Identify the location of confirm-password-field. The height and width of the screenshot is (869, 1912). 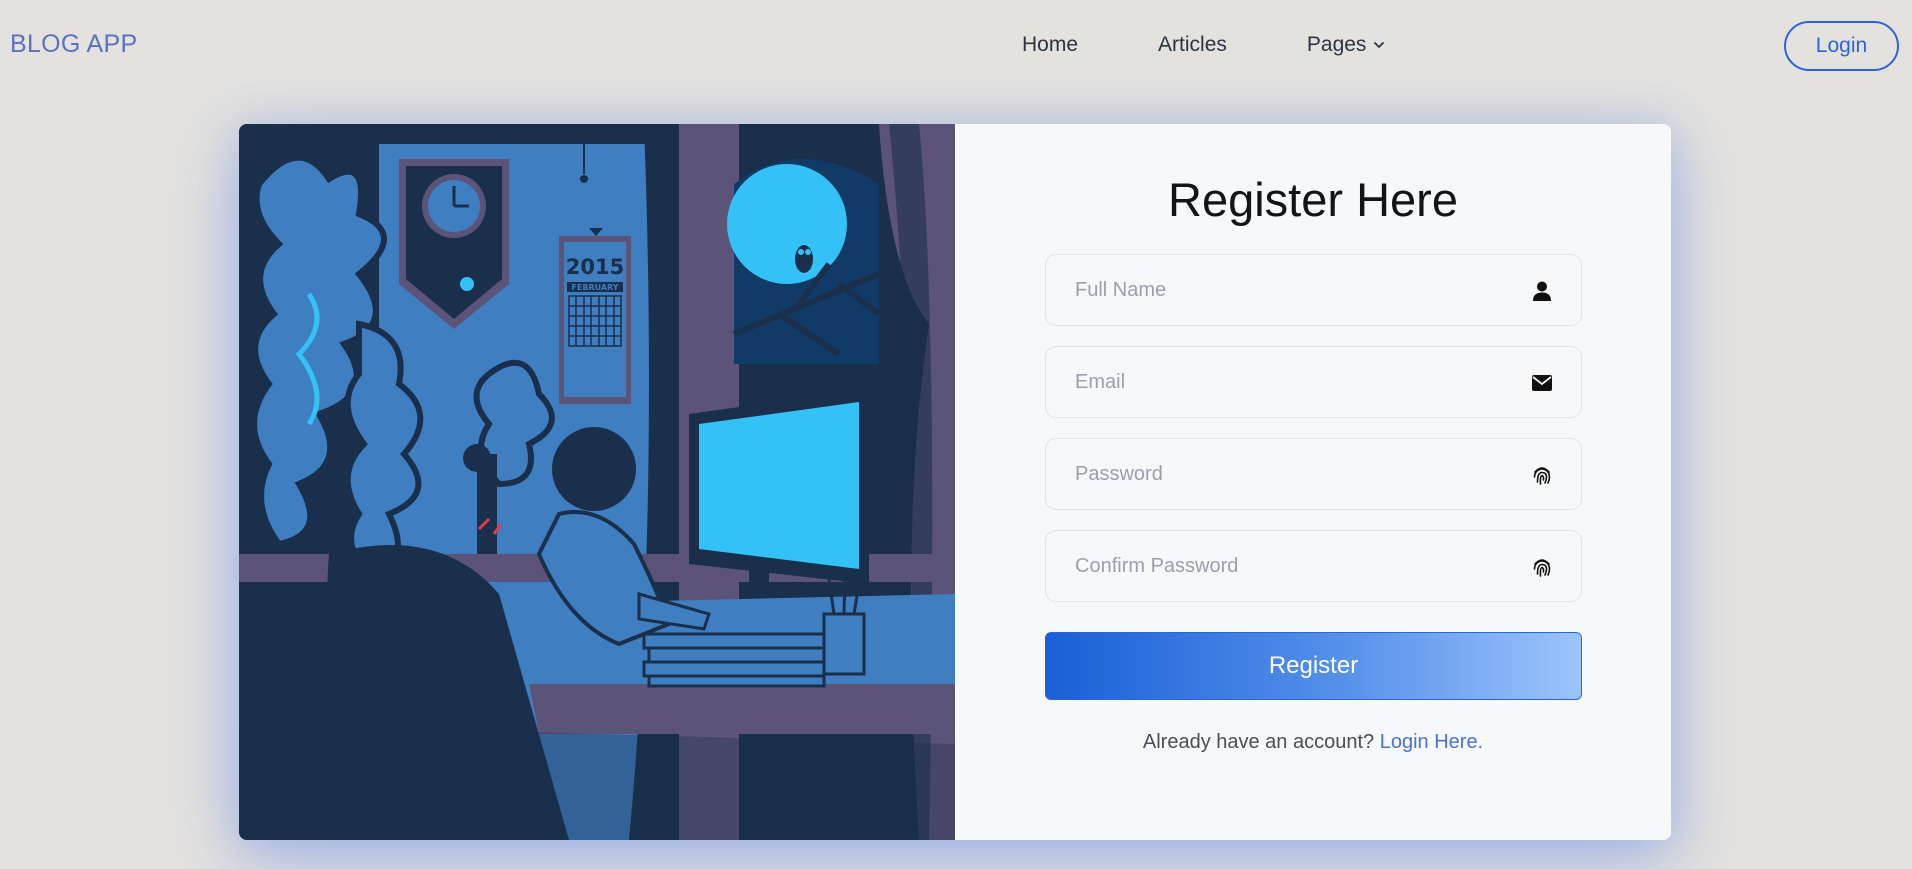
(1313, 566).